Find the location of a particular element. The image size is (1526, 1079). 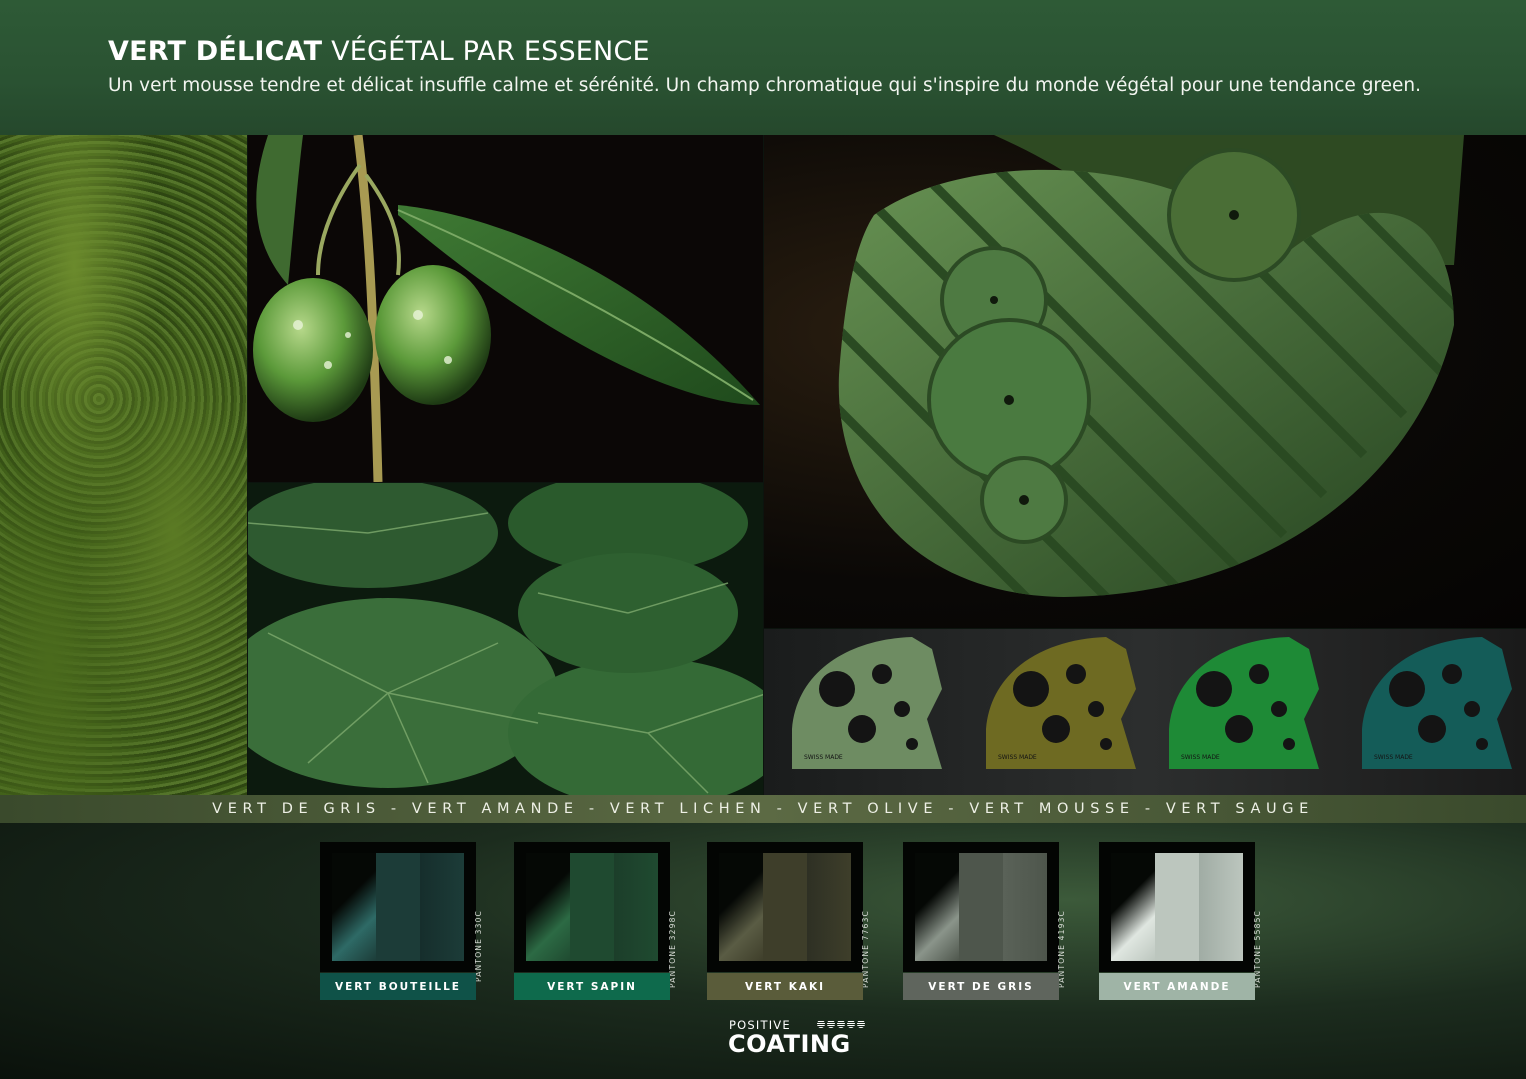

swatch-frame: PANTONE 7763C is located at coordinates (788, 915).